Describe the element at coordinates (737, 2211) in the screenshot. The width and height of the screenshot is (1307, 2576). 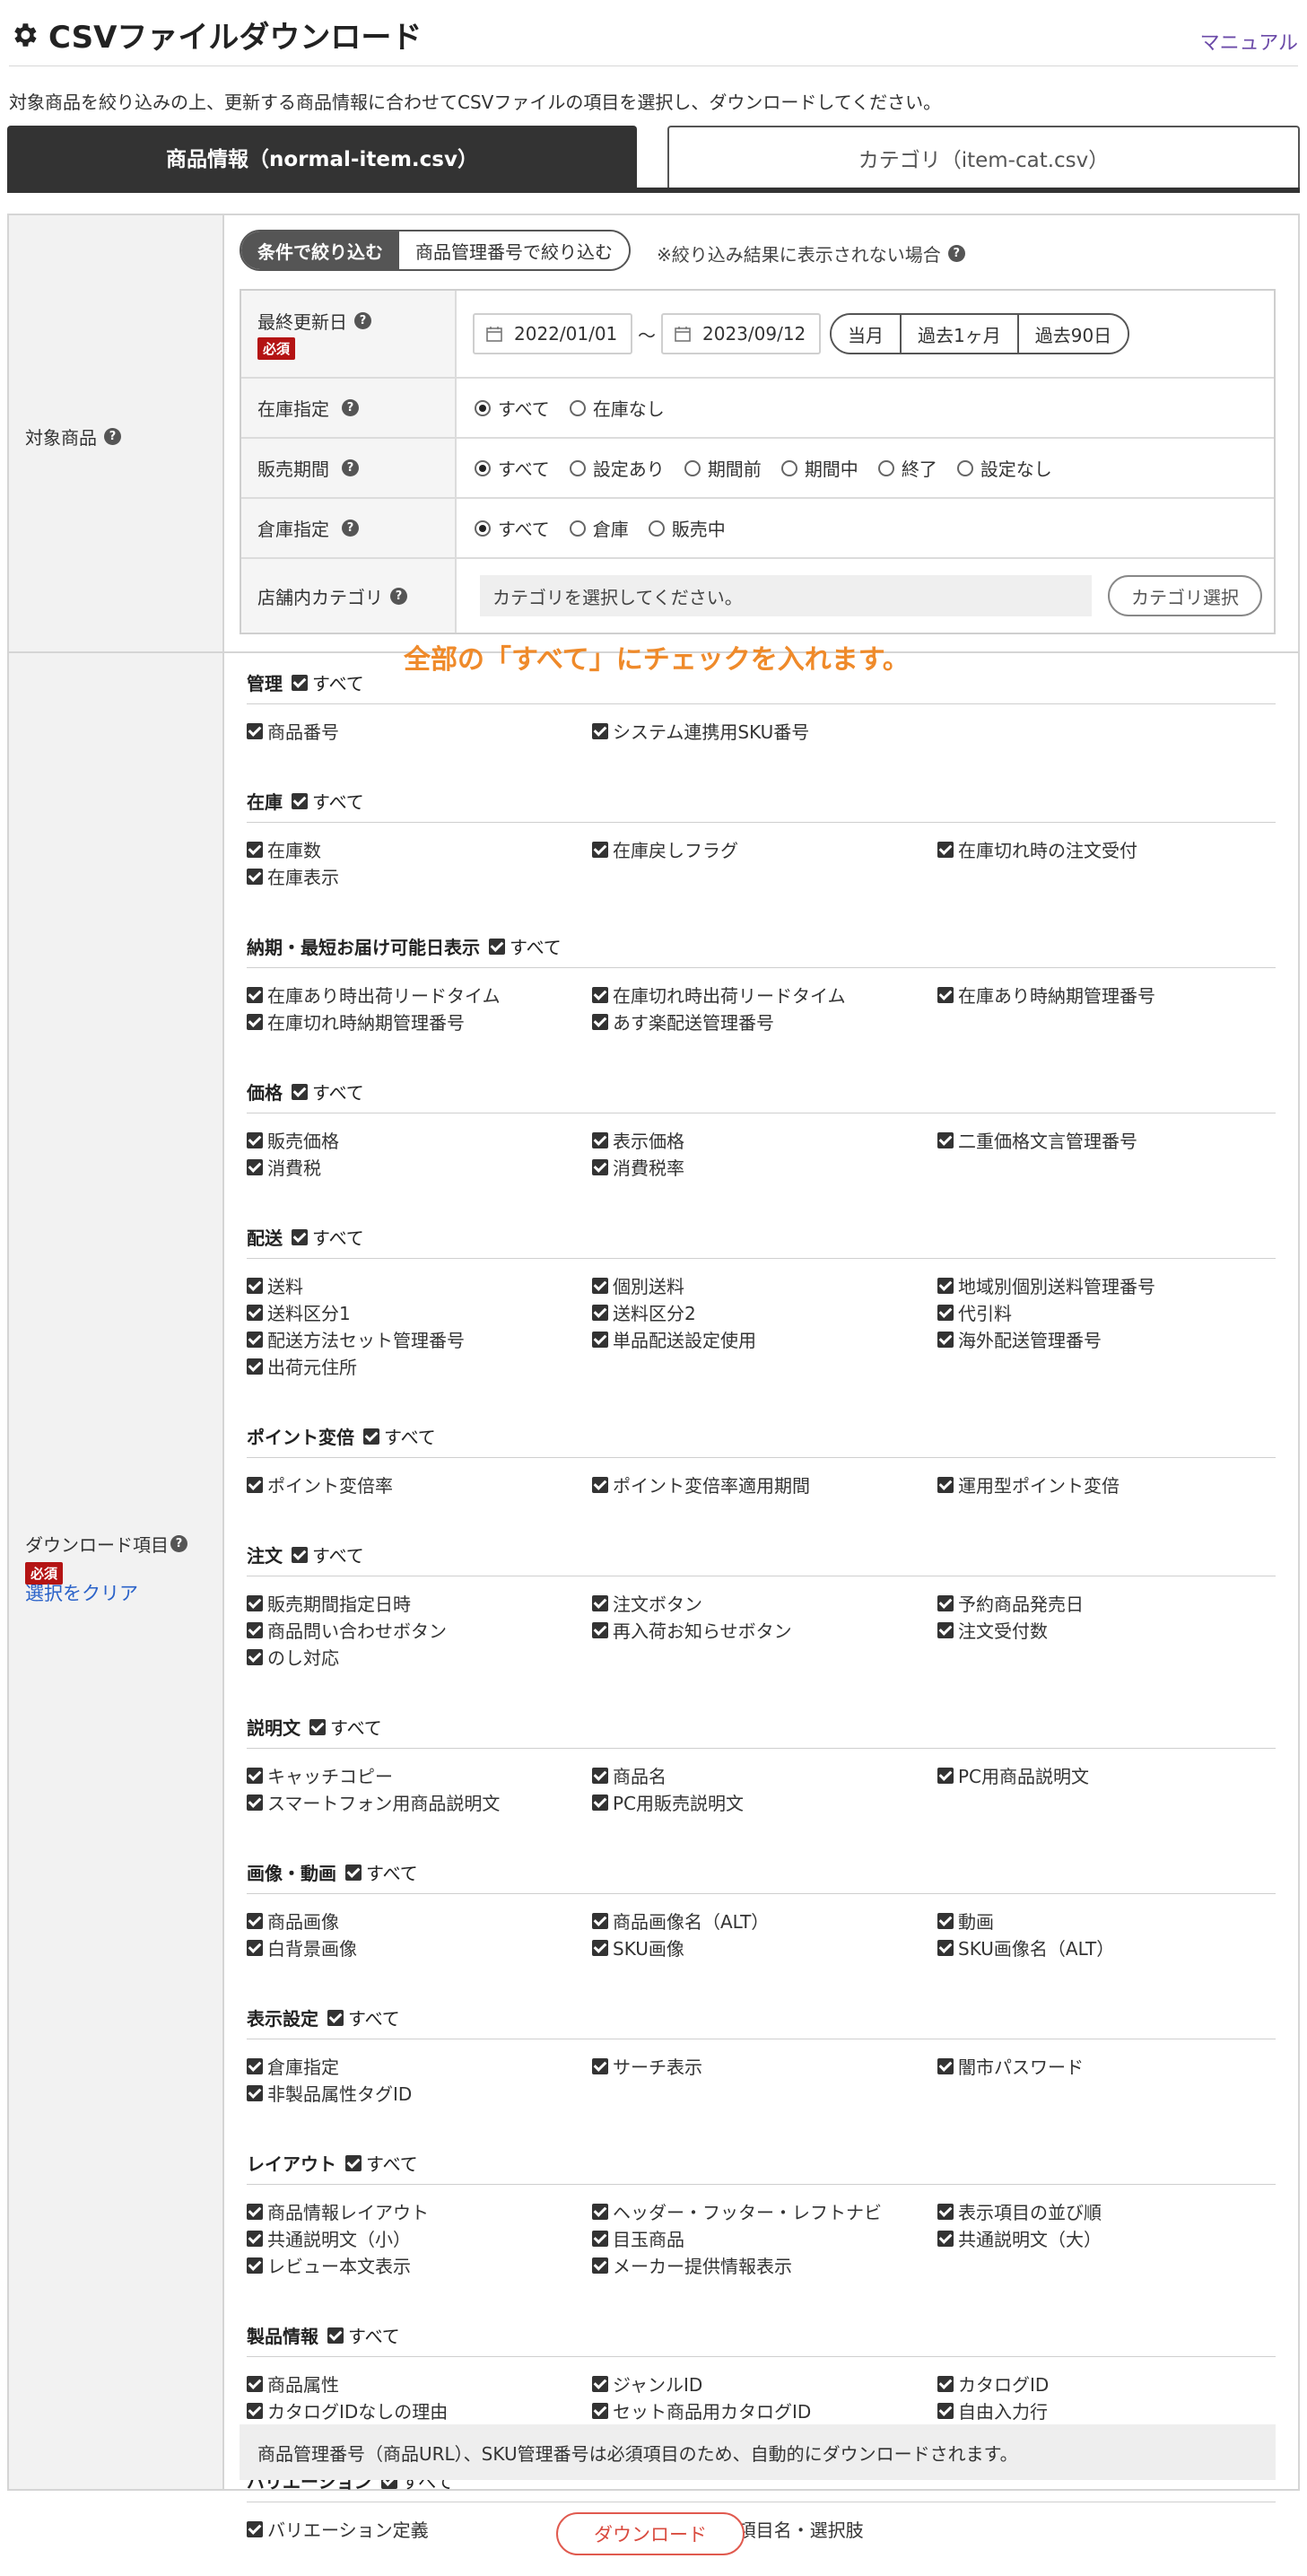
I see `download-item-checkbox: ヘッダー・フッター・レフトナビ` at that location.